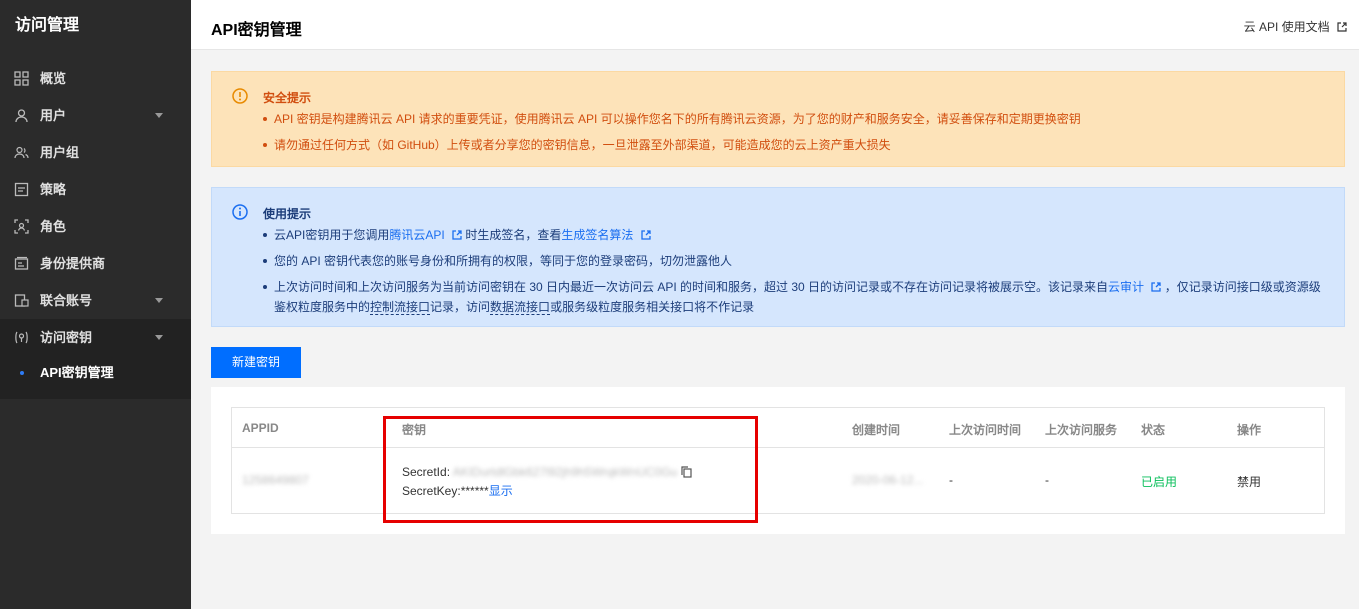 This screenshot has width=1359, height=609. Describe the element at coordinates (47, 25) in the screenshot. I see `sidebar-title: 访问管理` at that location.